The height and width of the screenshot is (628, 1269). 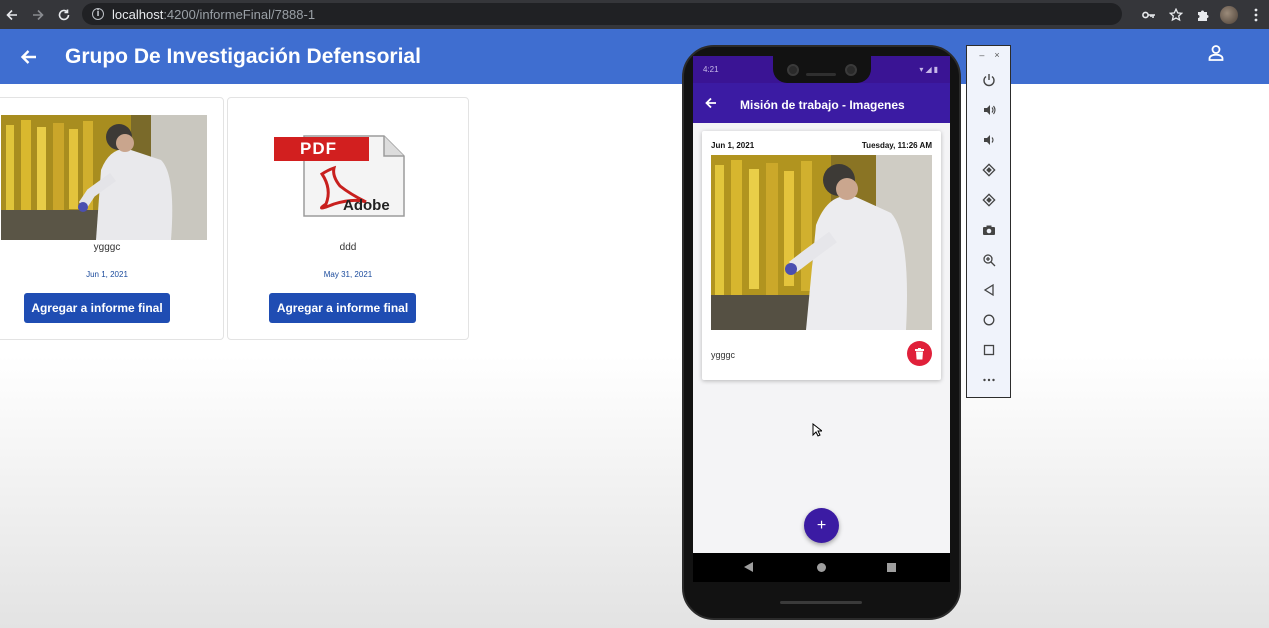 I want to click on item-caption: ygggc, so click(x=723, y=355).